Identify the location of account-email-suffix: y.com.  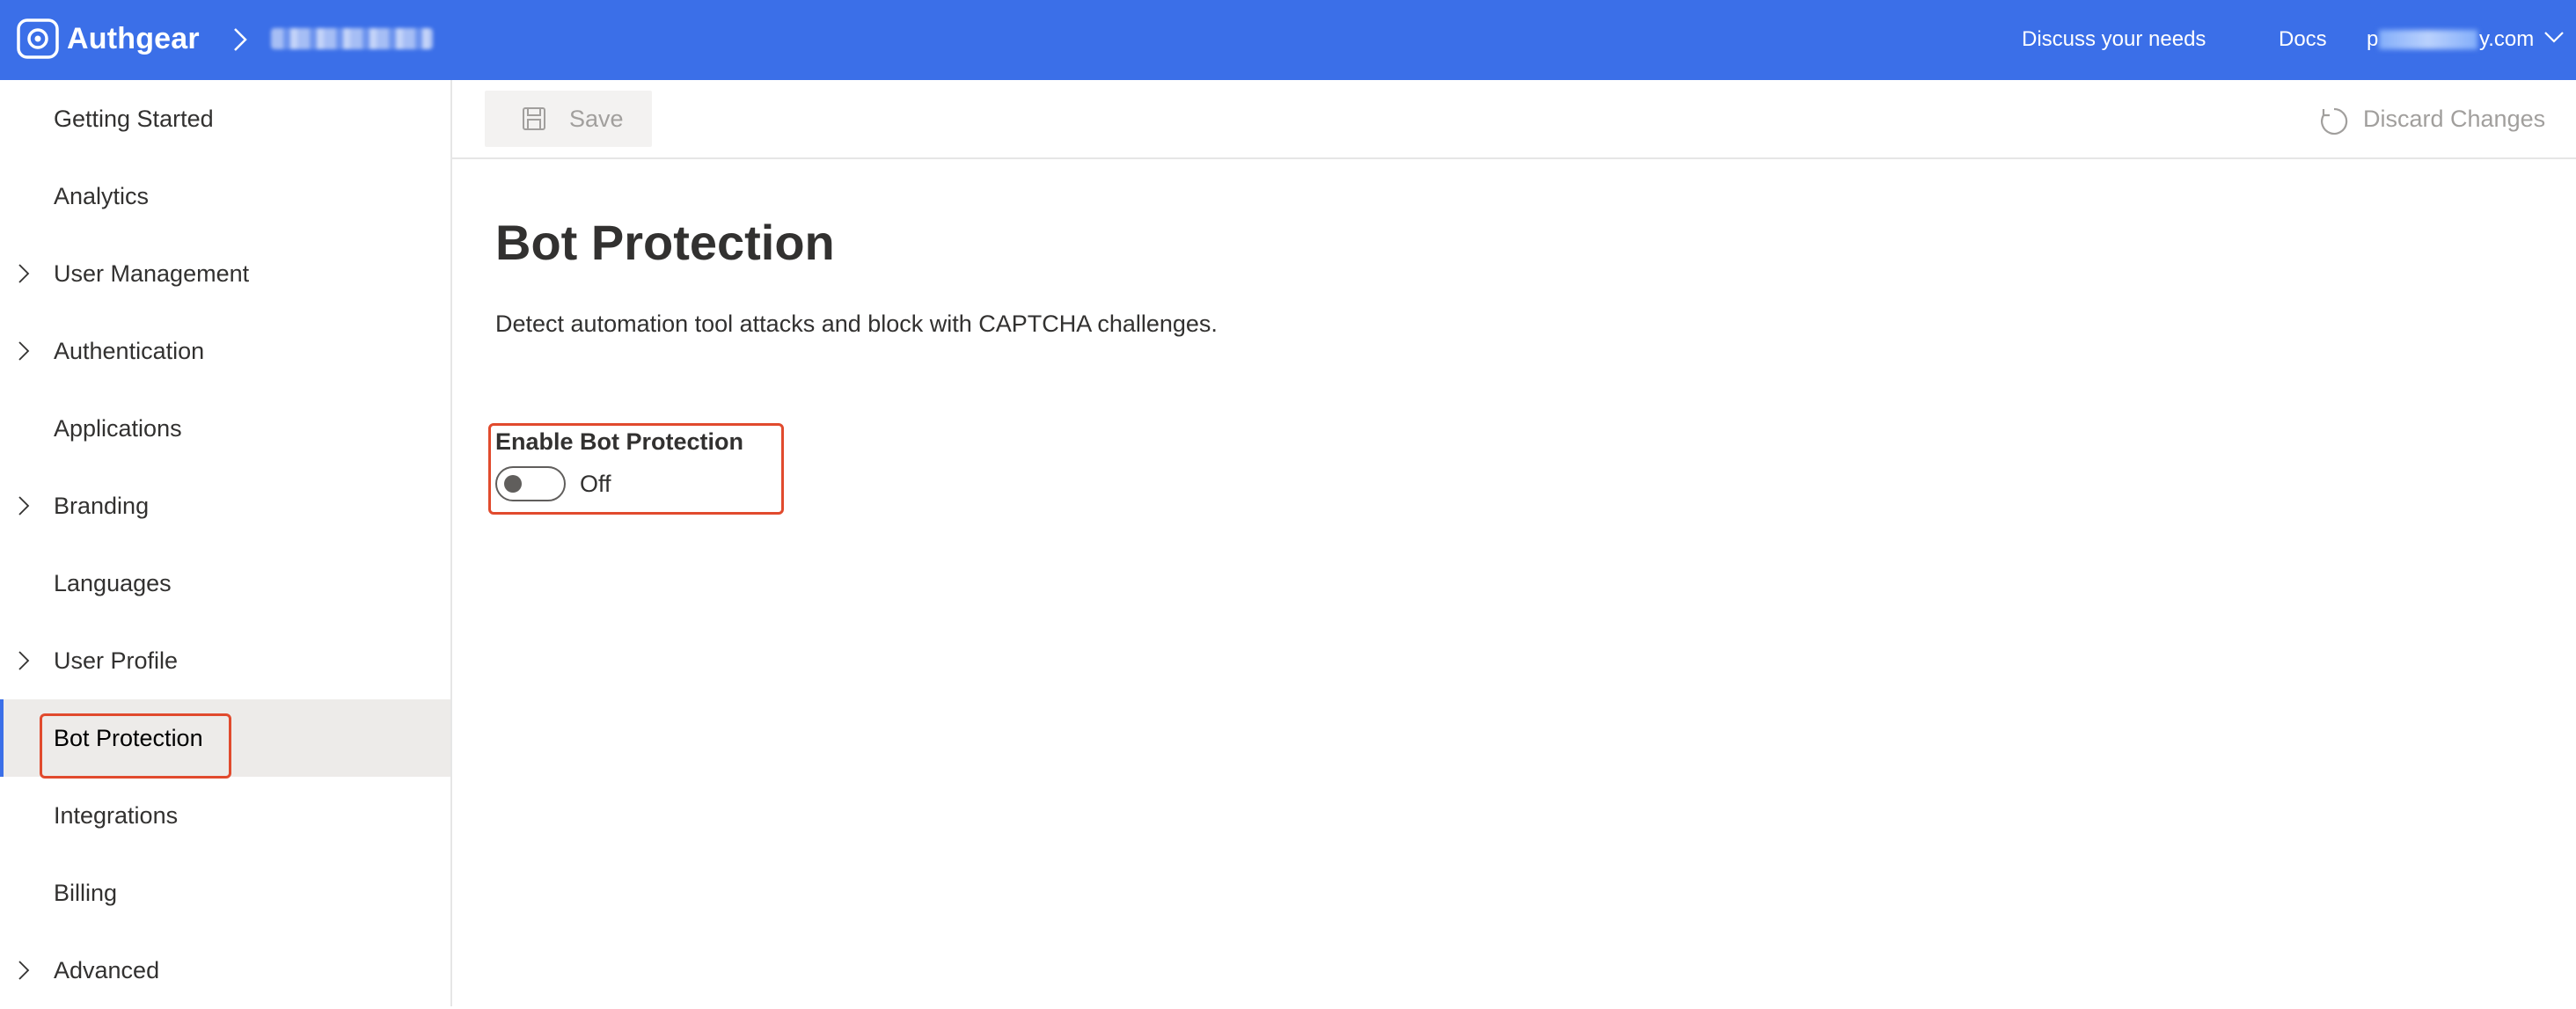
(2507, 39).